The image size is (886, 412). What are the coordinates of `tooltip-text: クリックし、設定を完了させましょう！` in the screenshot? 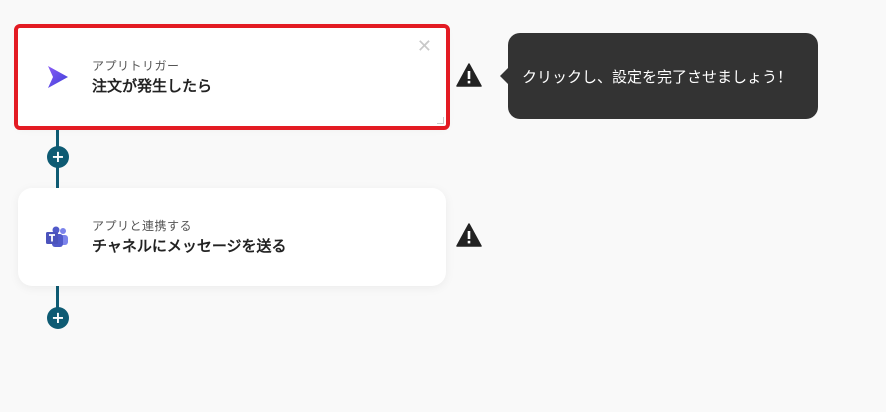 It's located at (657, 76).